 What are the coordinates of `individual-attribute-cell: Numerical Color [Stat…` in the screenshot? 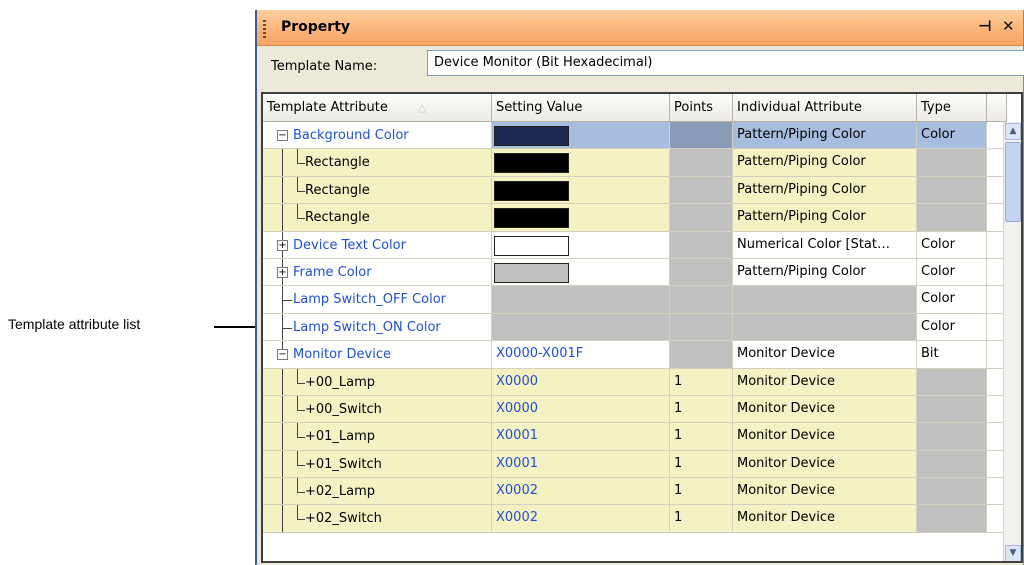 It's located at (825, 244).